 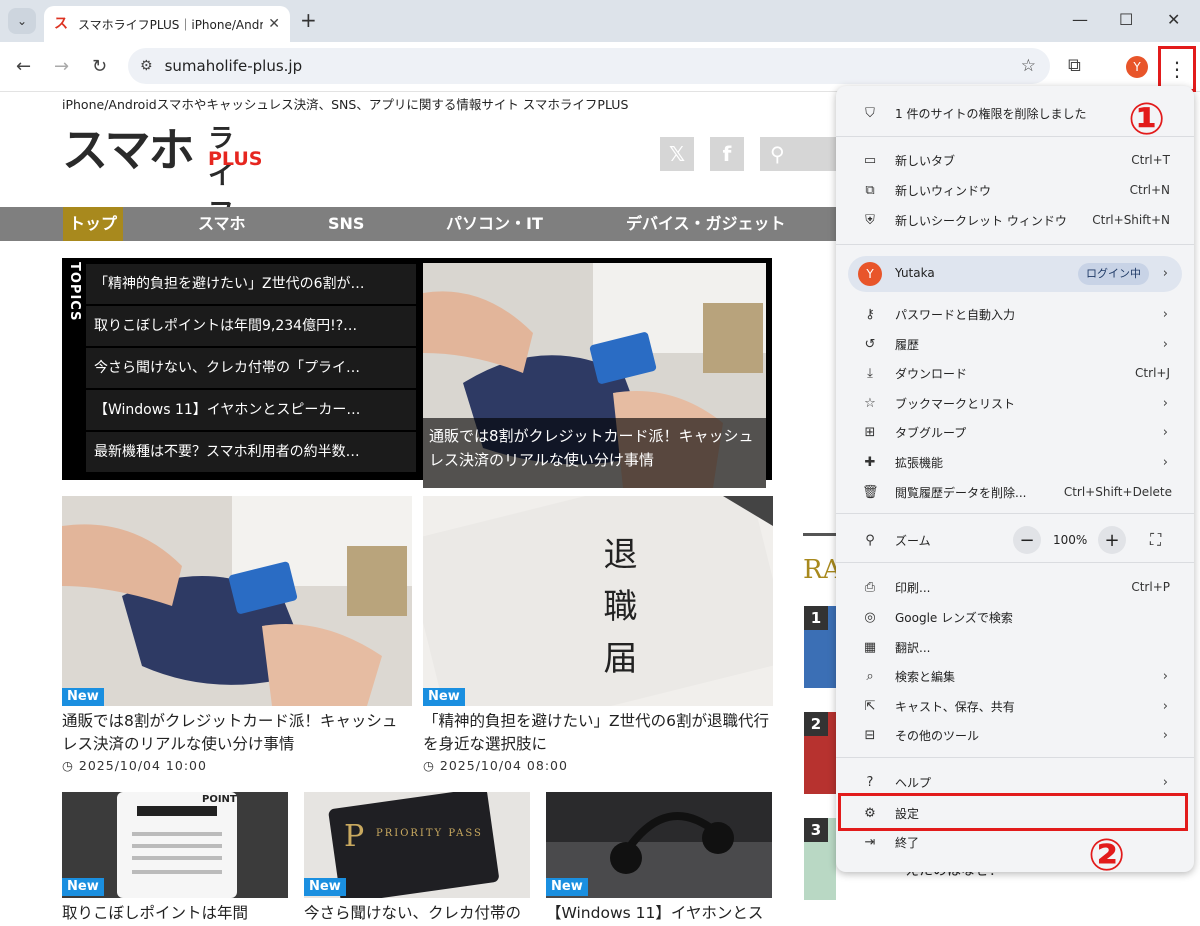 What do you see at coordinates (142, 765) in the screenshot?
I see `card-date-text: 2025/10/04 10:00` at bounding box center [142, 765].